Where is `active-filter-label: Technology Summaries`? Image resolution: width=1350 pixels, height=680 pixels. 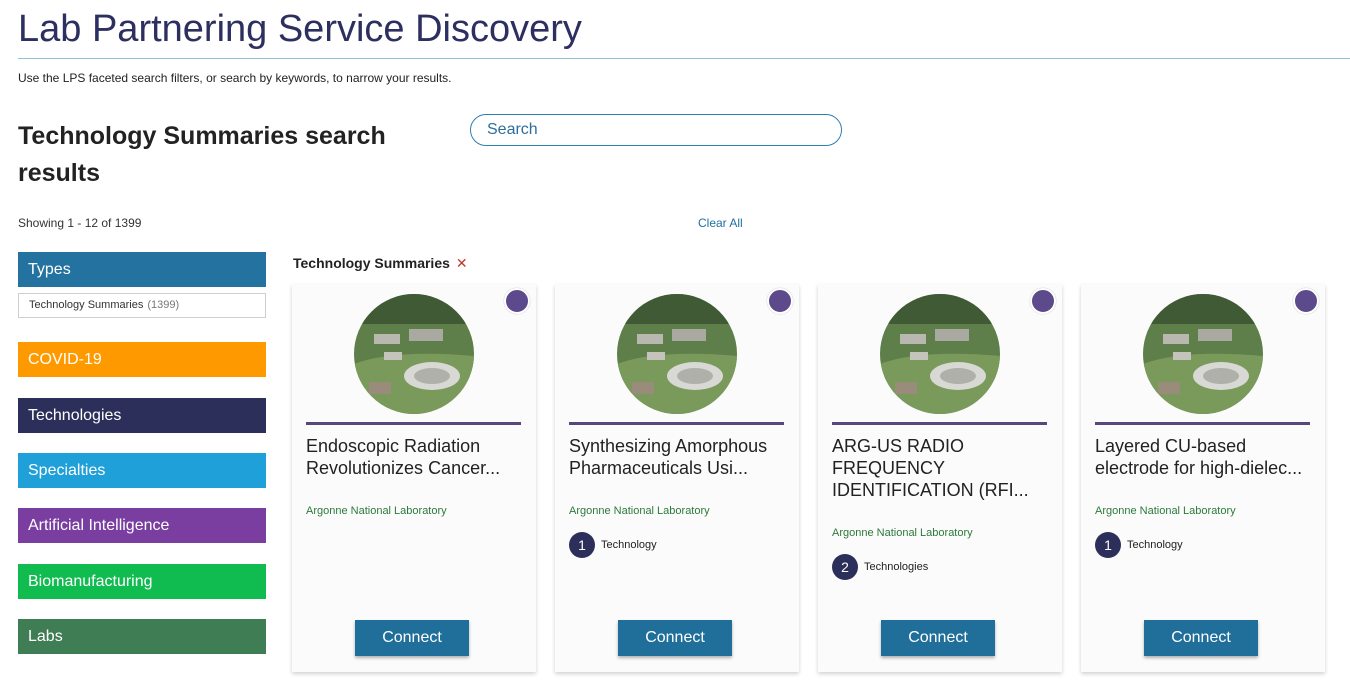
active-filter-label: Technology Summaries is located at coordinates (371, 263).